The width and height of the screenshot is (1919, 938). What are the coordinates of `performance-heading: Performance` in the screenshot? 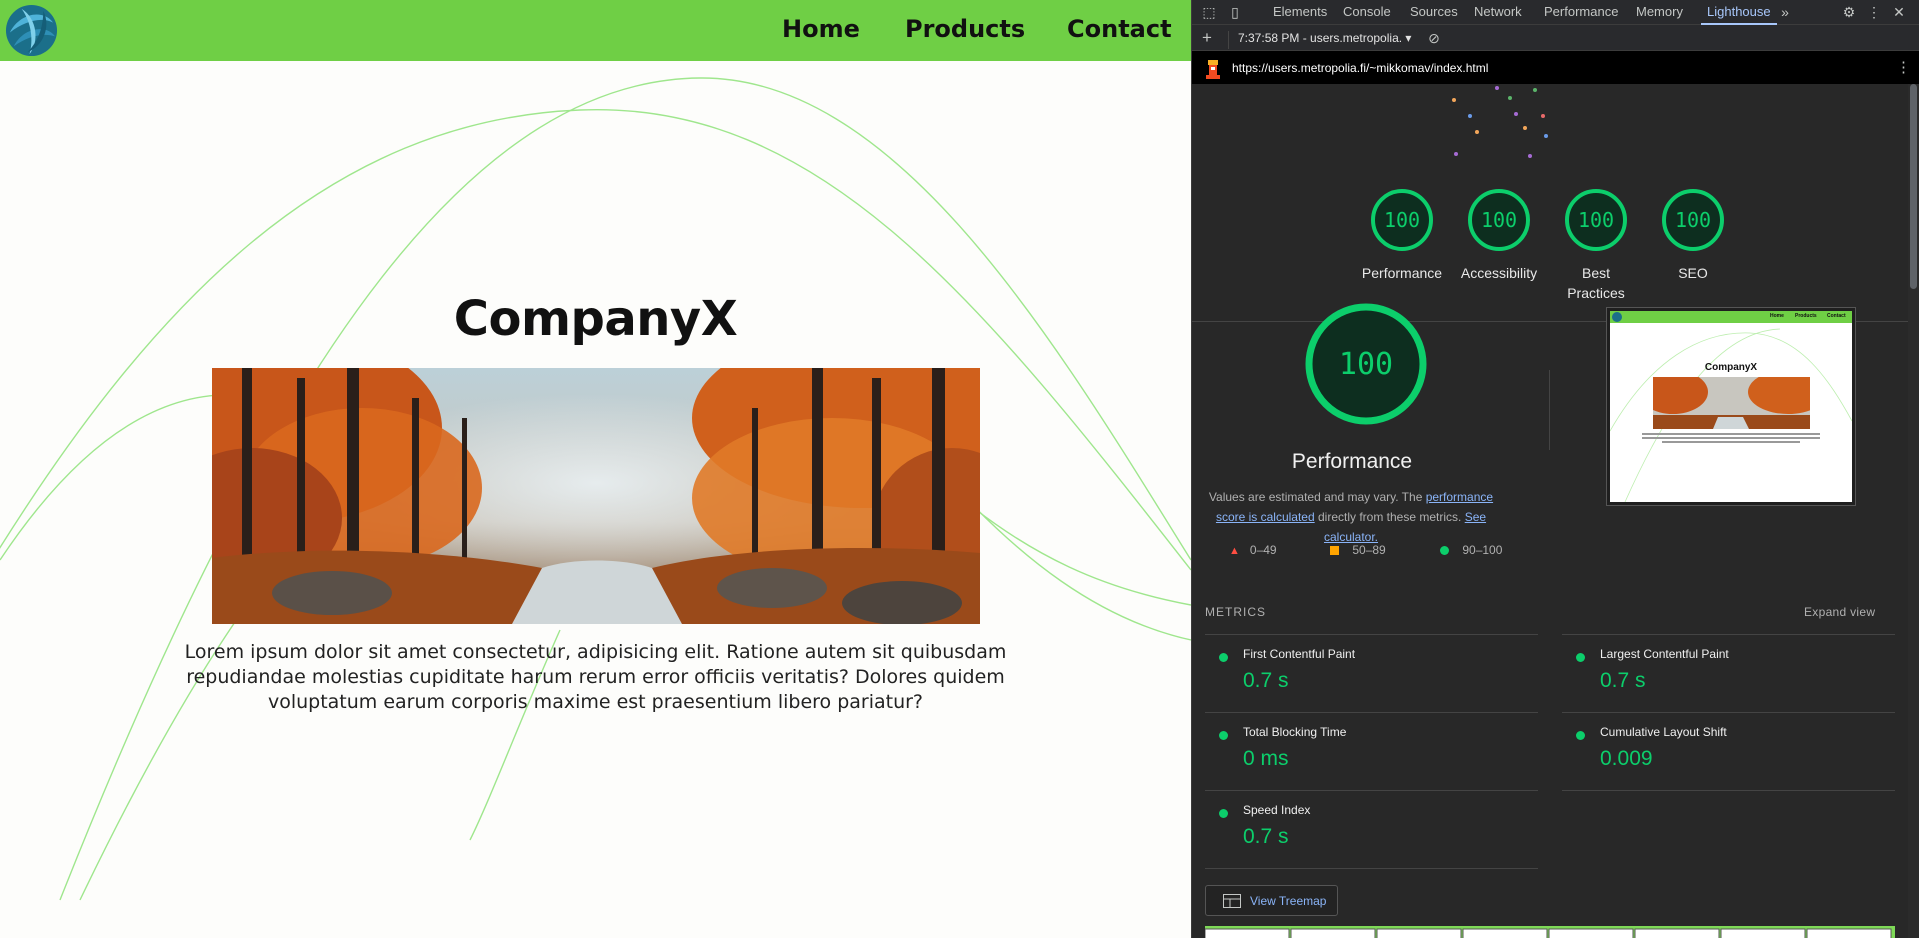 It's located at (1352, 461).